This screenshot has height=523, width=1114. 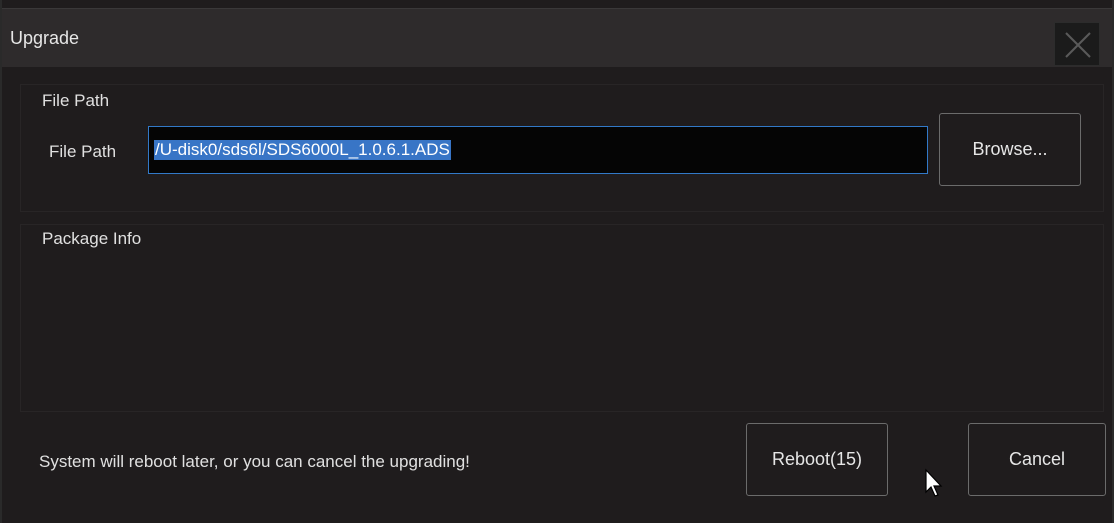 What do you see at coordinates (92, 238) in the screenshot?
I see `package-info-group-label: Package Info` at bounding box center [92, 238].